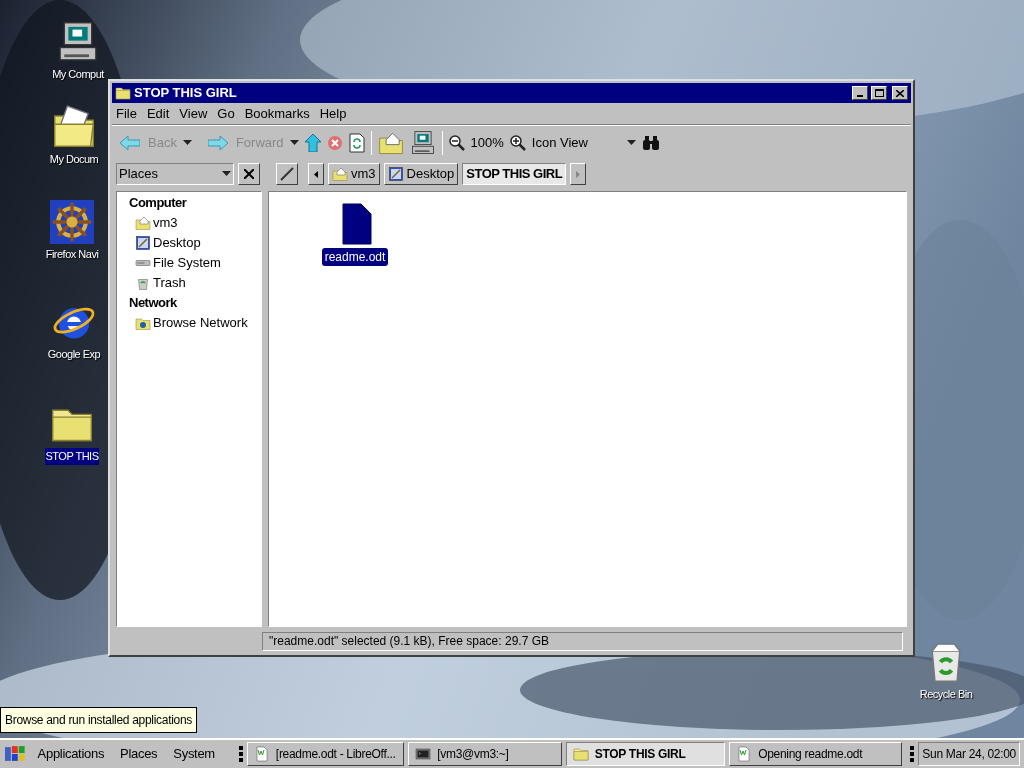 This screenshot has width=1024, height=768. I want to click on section-heading: Network, so click(153, 303).